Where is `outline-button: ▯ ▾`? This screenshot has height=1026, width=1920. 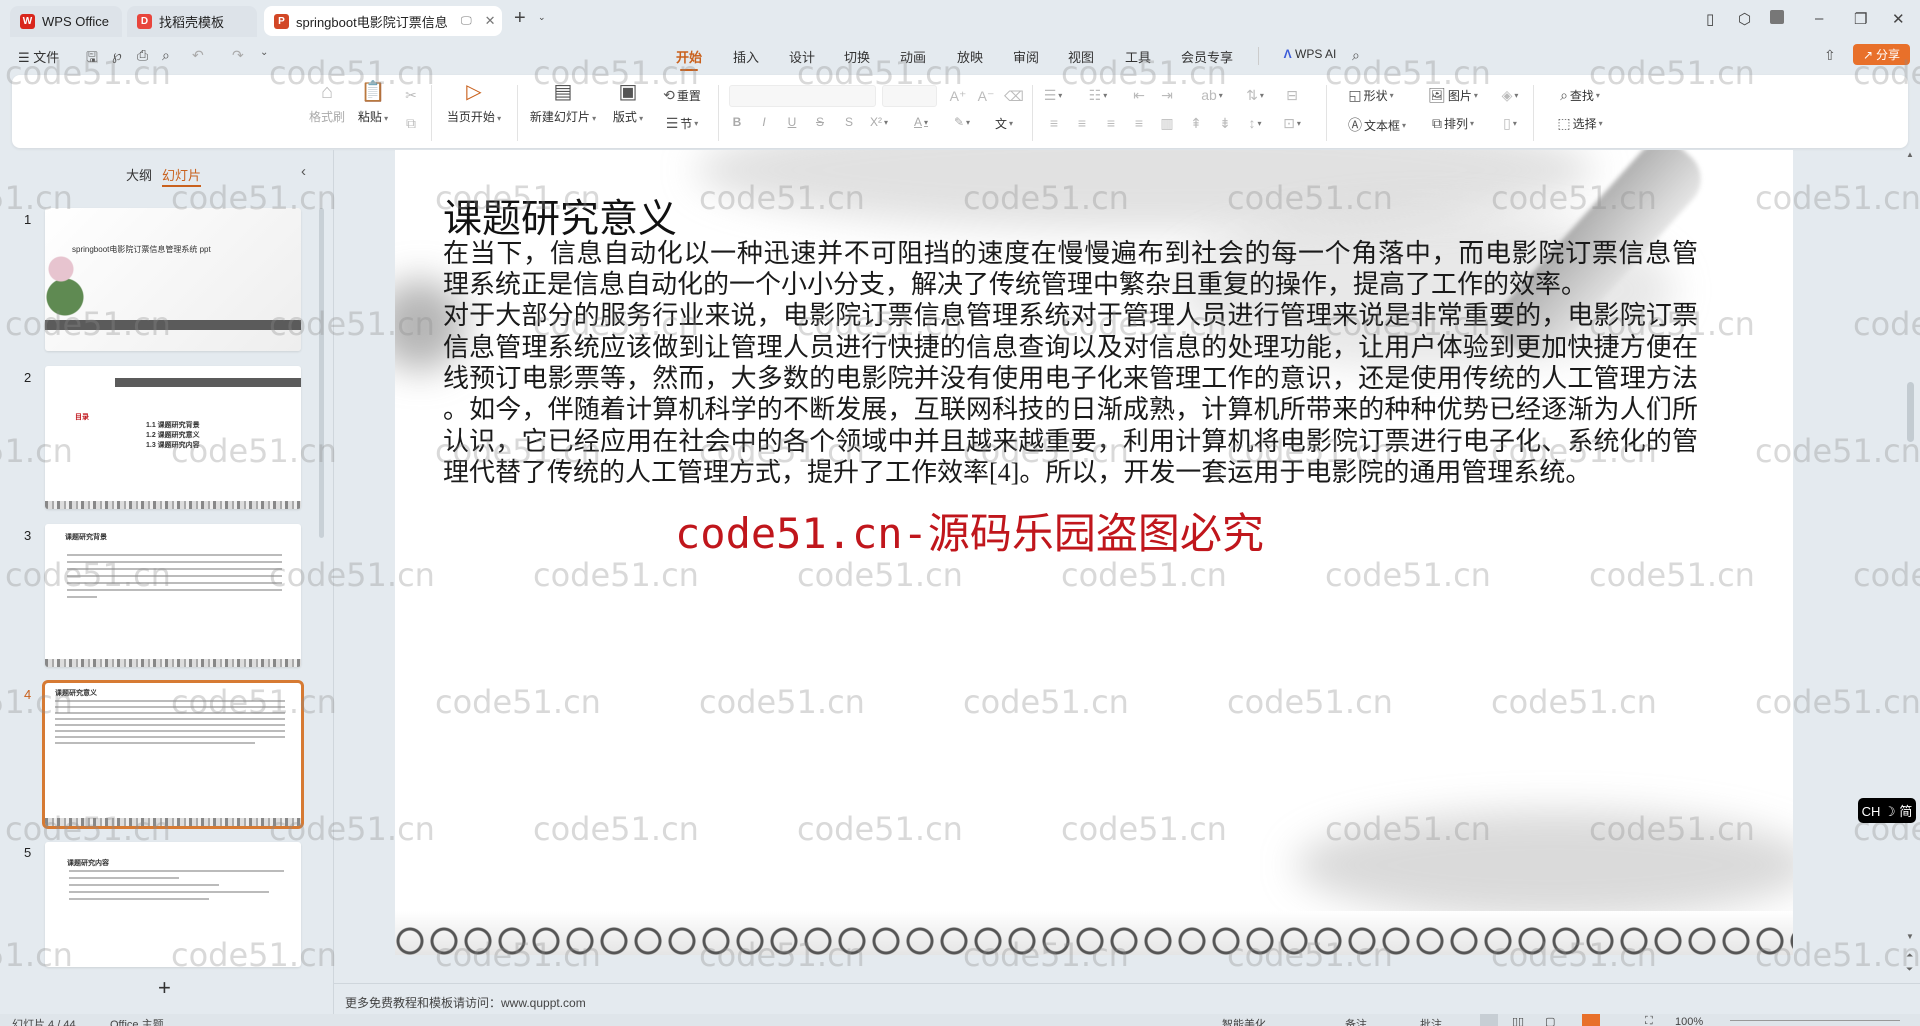
outline-button: ▯ ▾ is located at coordinates (1510, 123).